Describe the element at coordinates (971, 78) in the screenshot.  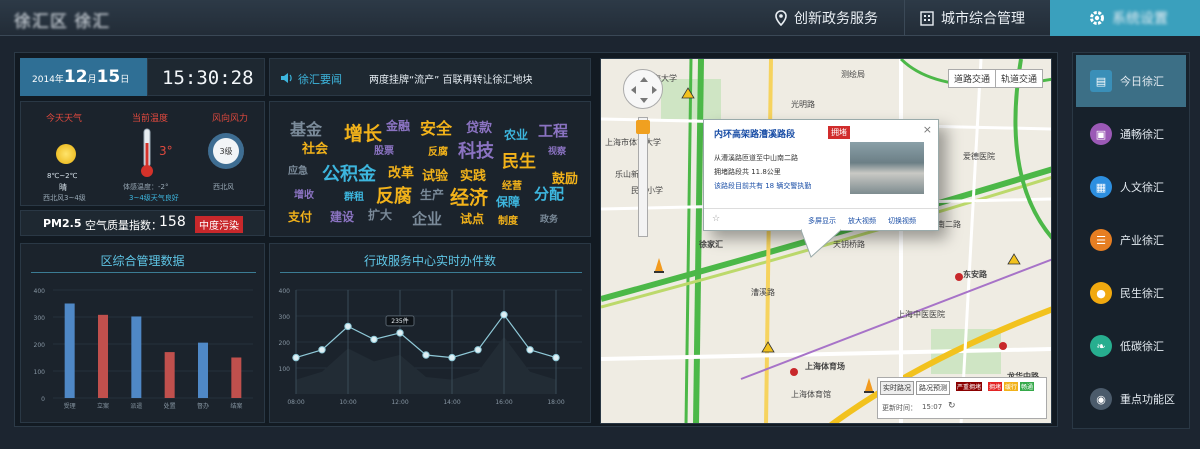
I see `tab-road-traffic: 道路交通` at that location.